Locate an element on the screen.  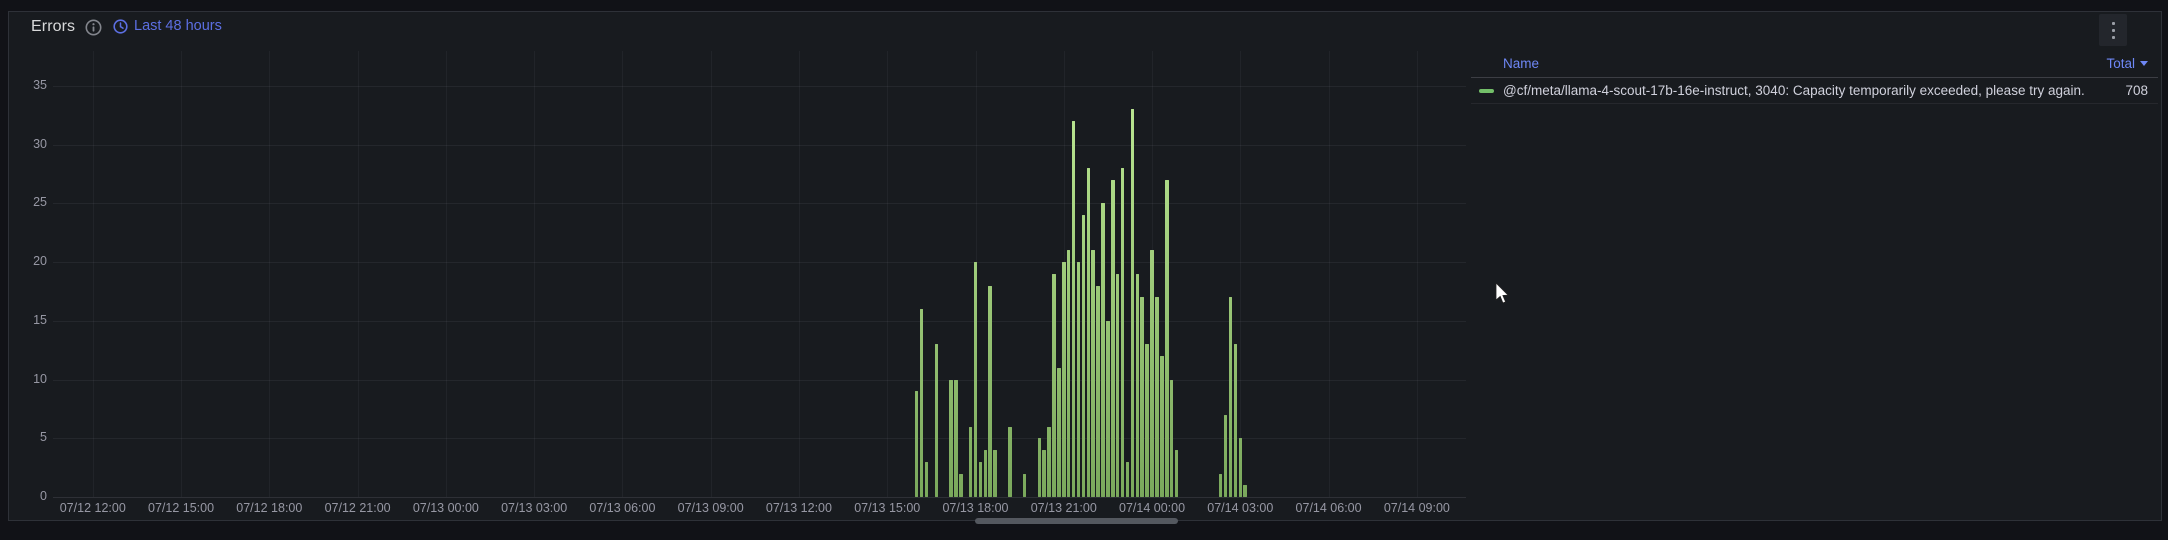
x-axis-tick-label: 07/13 21:00 is located at coordinates (1063, 508).